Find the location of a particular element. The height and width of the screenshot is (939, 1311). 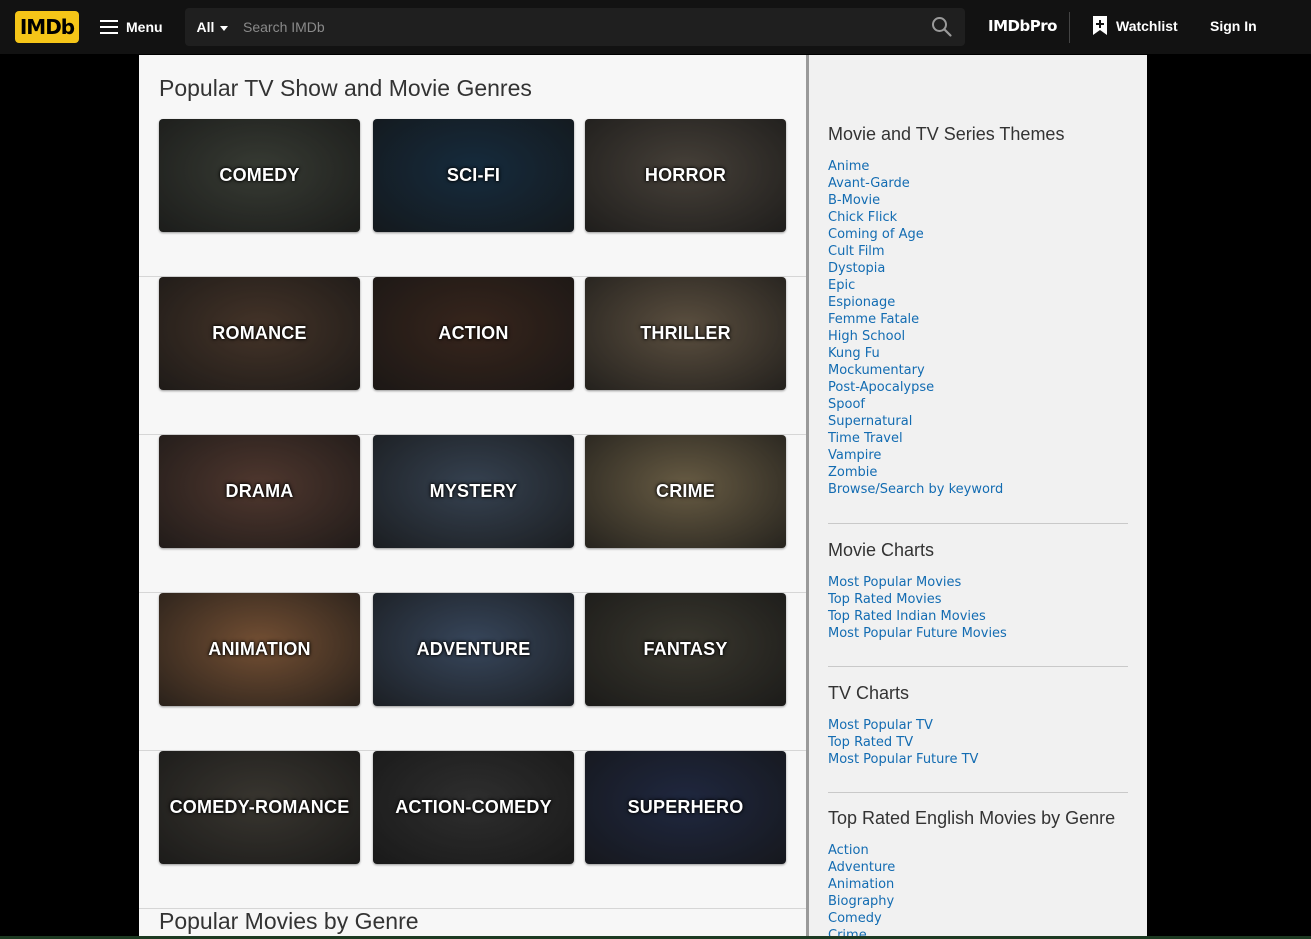

genre-label: DRAMA is located at coordinates (259, 491).